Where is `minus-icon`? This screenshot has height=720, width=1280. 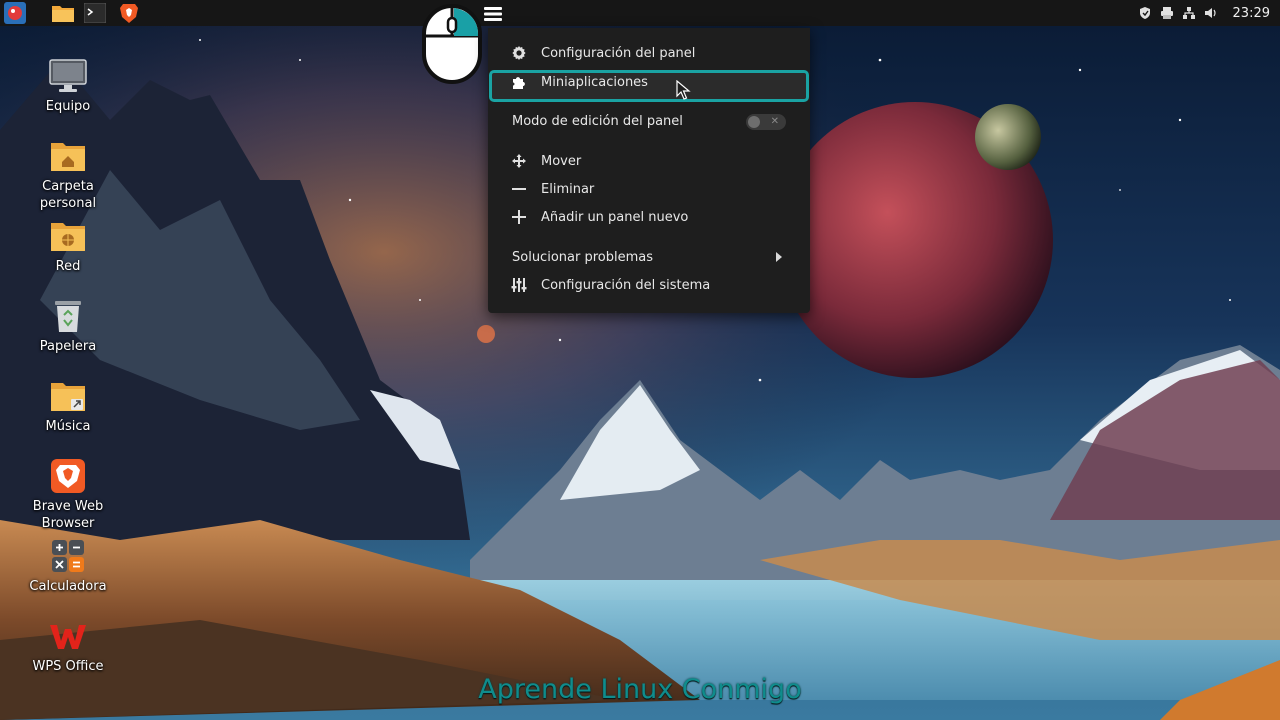 minus-icon is located at coordinates (519, 189).